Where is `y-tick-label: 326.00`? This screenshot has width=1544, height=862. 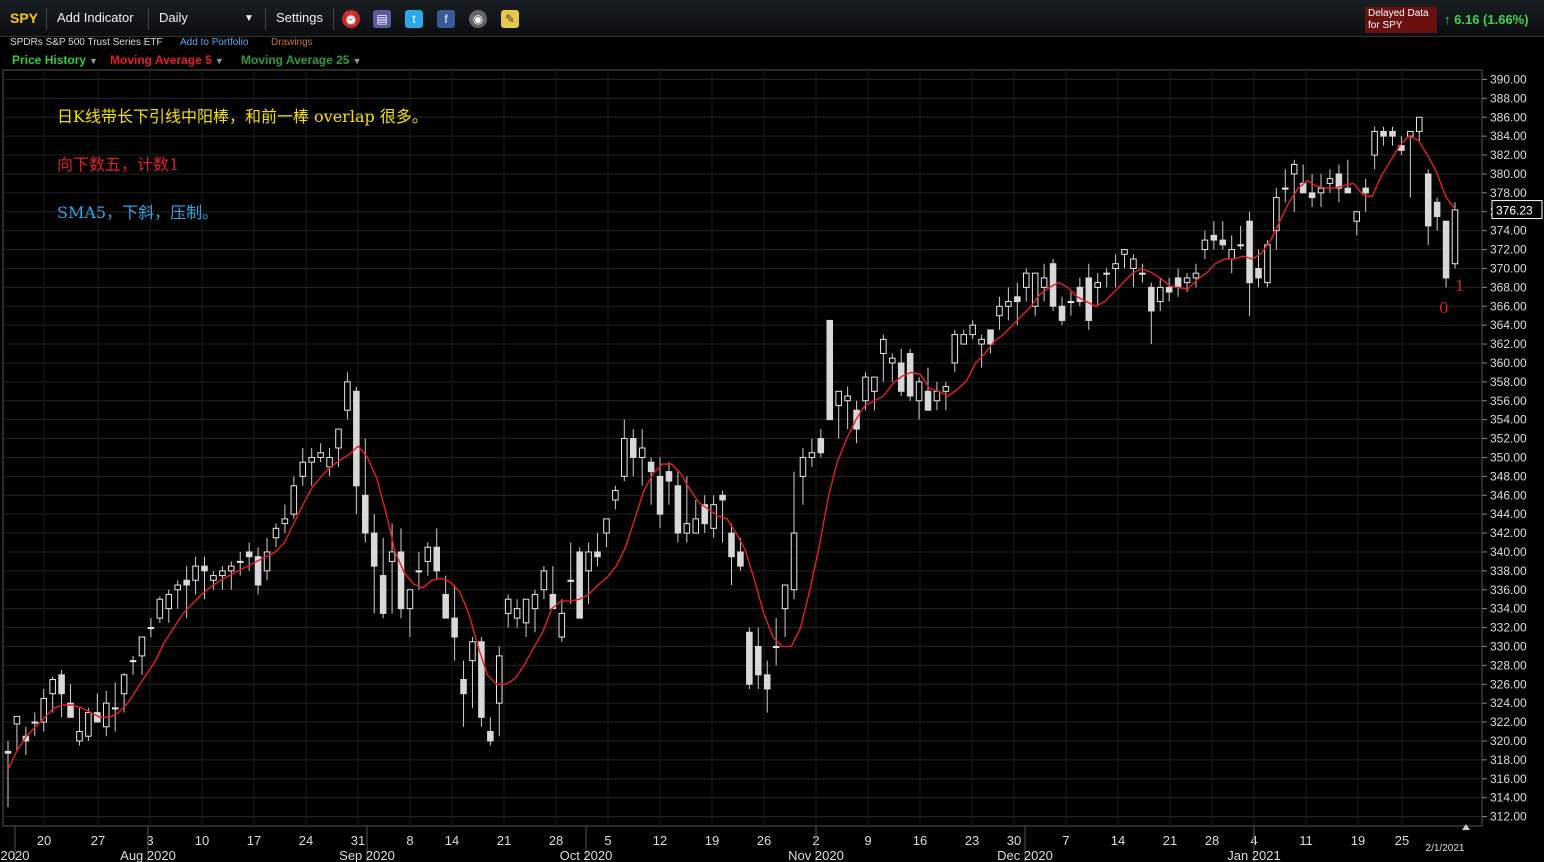
y-tick-label: 326.00 is located at coordinates (1508, 684).